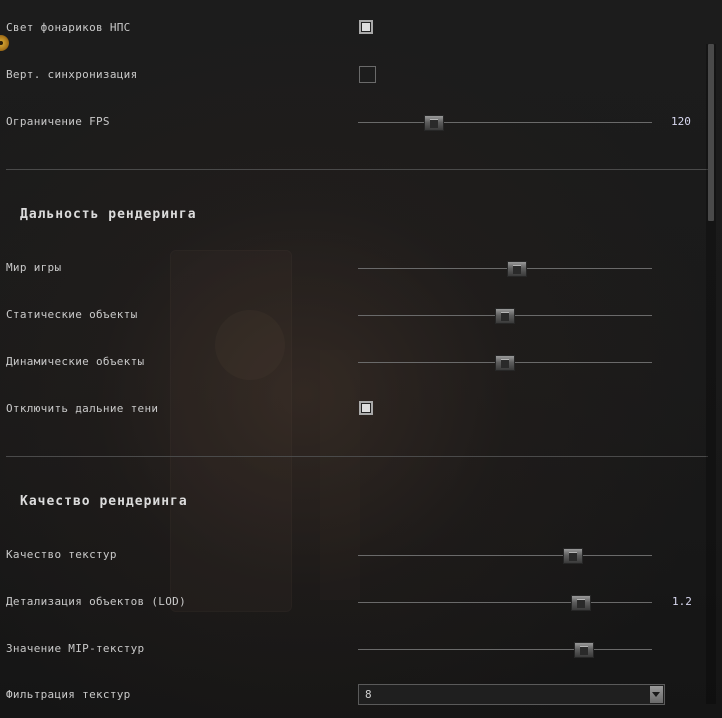 The width and height of the screenshot is (722, 718). What do you see at coordinates (505, 316) in the screenshot?
I see `static-objects-slider-thumb` at bounding box center [505, 316].